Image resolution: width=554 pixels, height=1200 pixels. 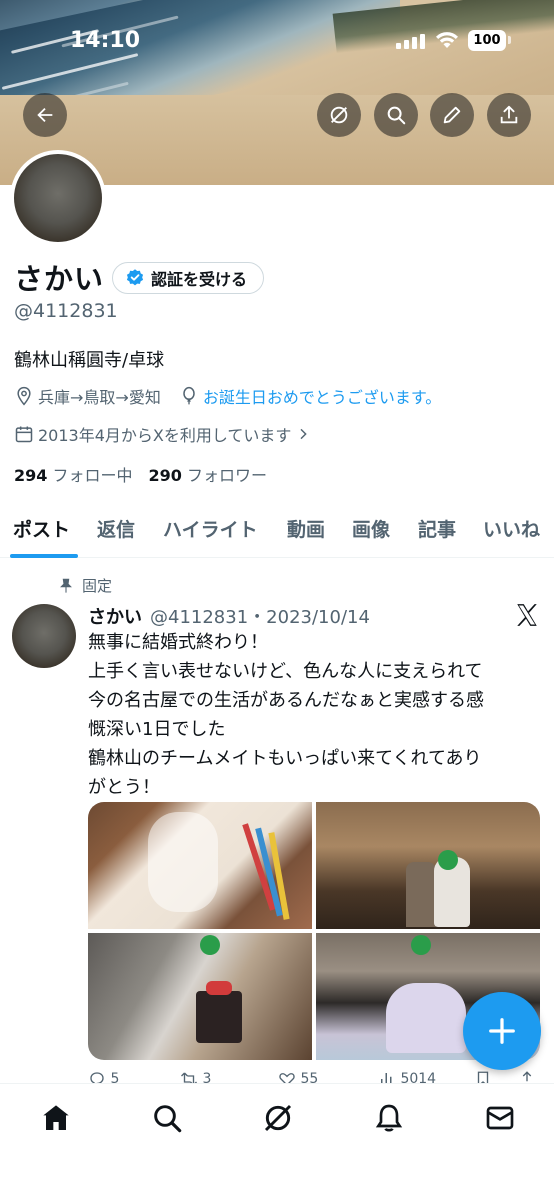 What do you see at coordinates (41, 528) in the screenshot?
I see `tab-posts: ポスト` at bounding box center [41, 528].